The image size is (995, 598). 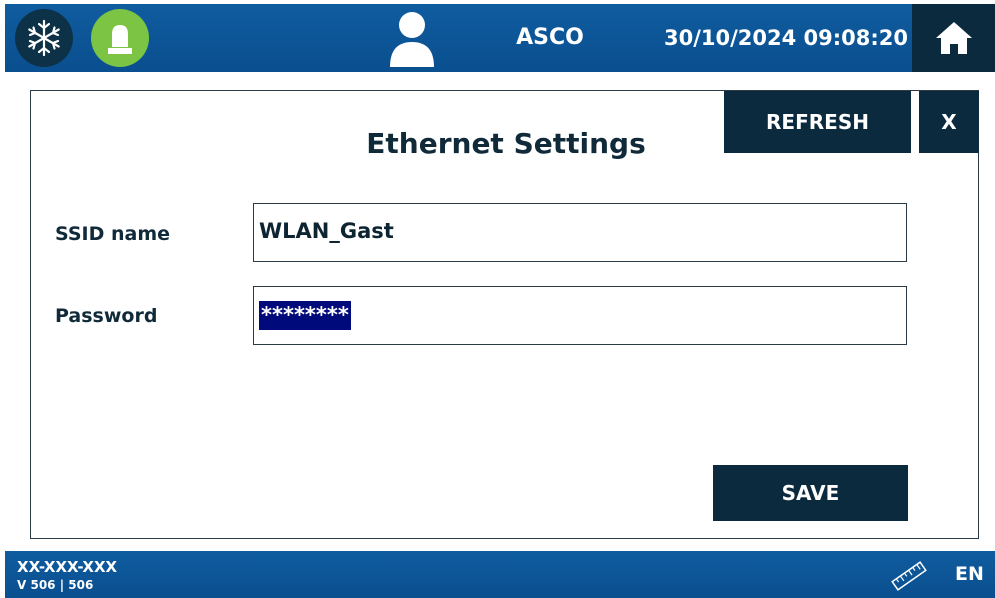 What do you see at coordinates (67, 567) in the screenshot?
I see `device-id: XX-XXX-XXX` at bounding box center [67, 567].